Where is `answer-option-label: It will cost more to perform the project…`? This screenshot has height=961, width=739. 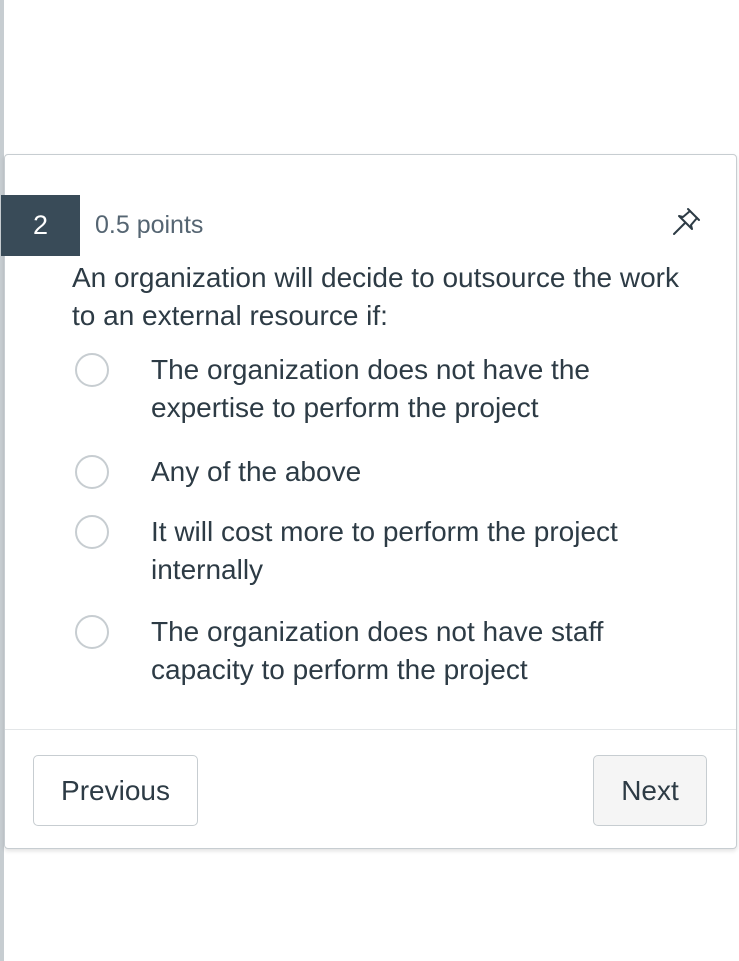 answer-option-label: It will cost more to perform the project… is located at coordinates (384, 550).